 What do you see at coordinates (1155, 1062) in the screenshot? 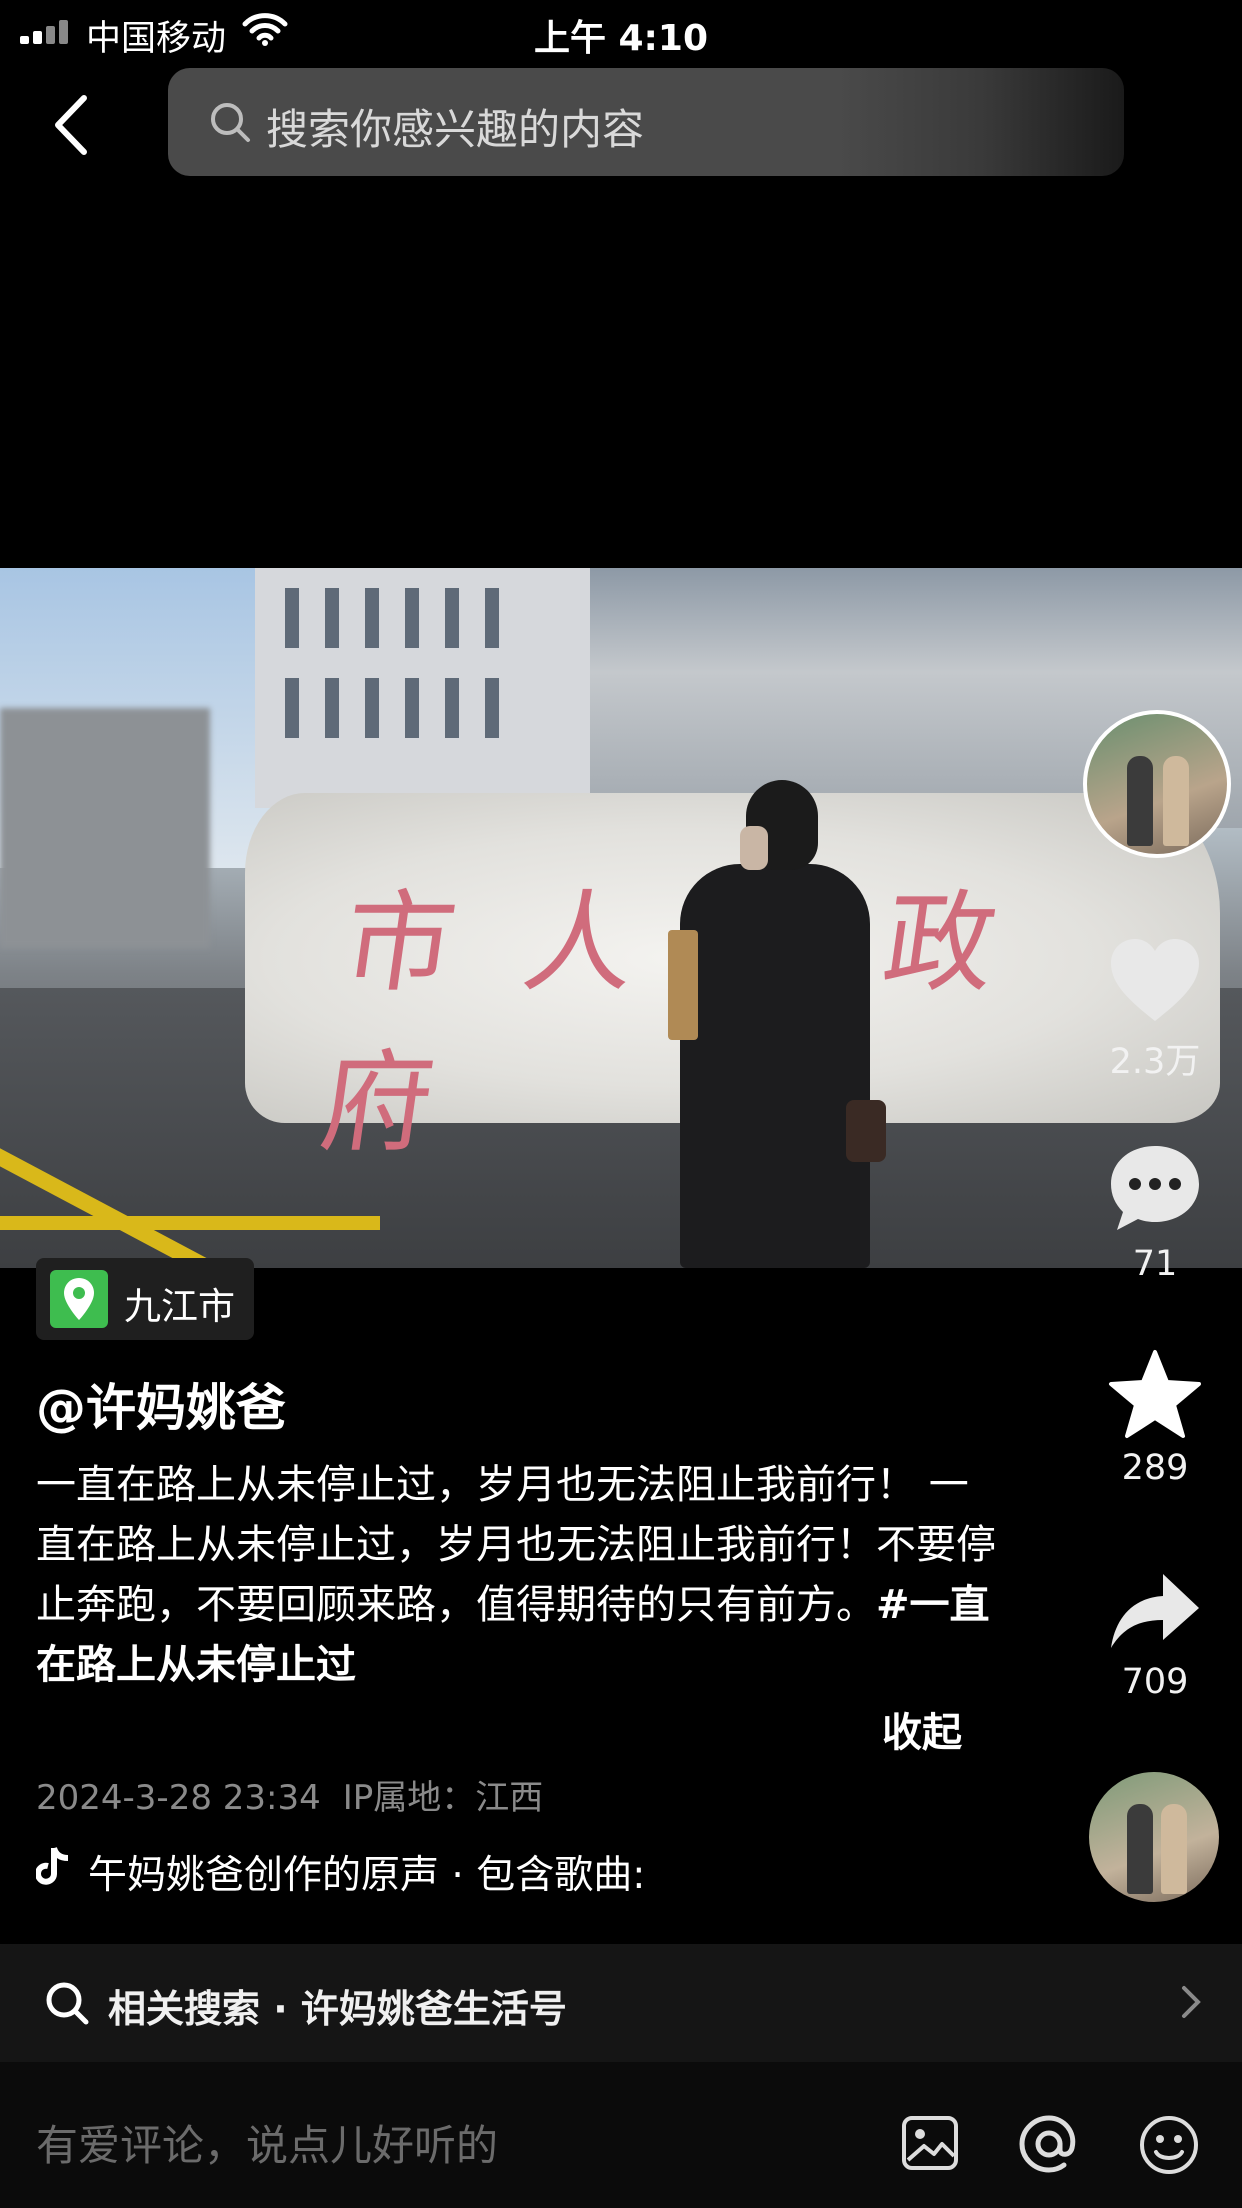
I see `like-count: 2.3万` at bounding box center [1155, 1062].